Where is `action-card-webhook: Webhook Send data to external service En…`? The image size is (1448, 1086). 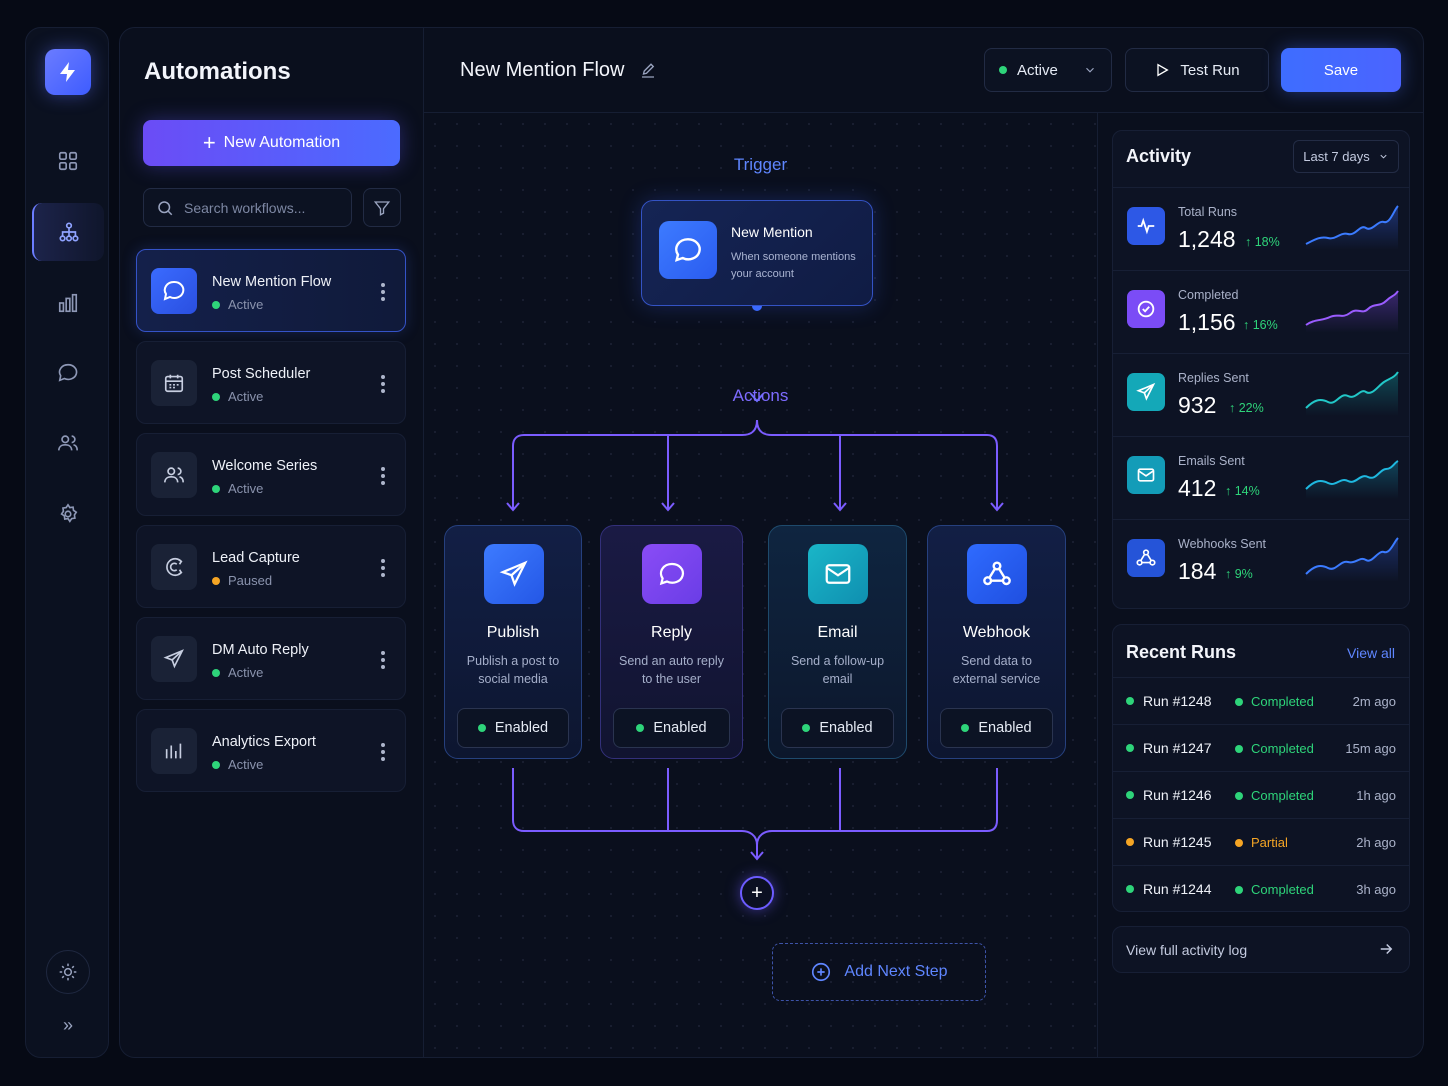 action-card-webhook: Webhook Send data to external service En… is located at coordinates (996, 642).